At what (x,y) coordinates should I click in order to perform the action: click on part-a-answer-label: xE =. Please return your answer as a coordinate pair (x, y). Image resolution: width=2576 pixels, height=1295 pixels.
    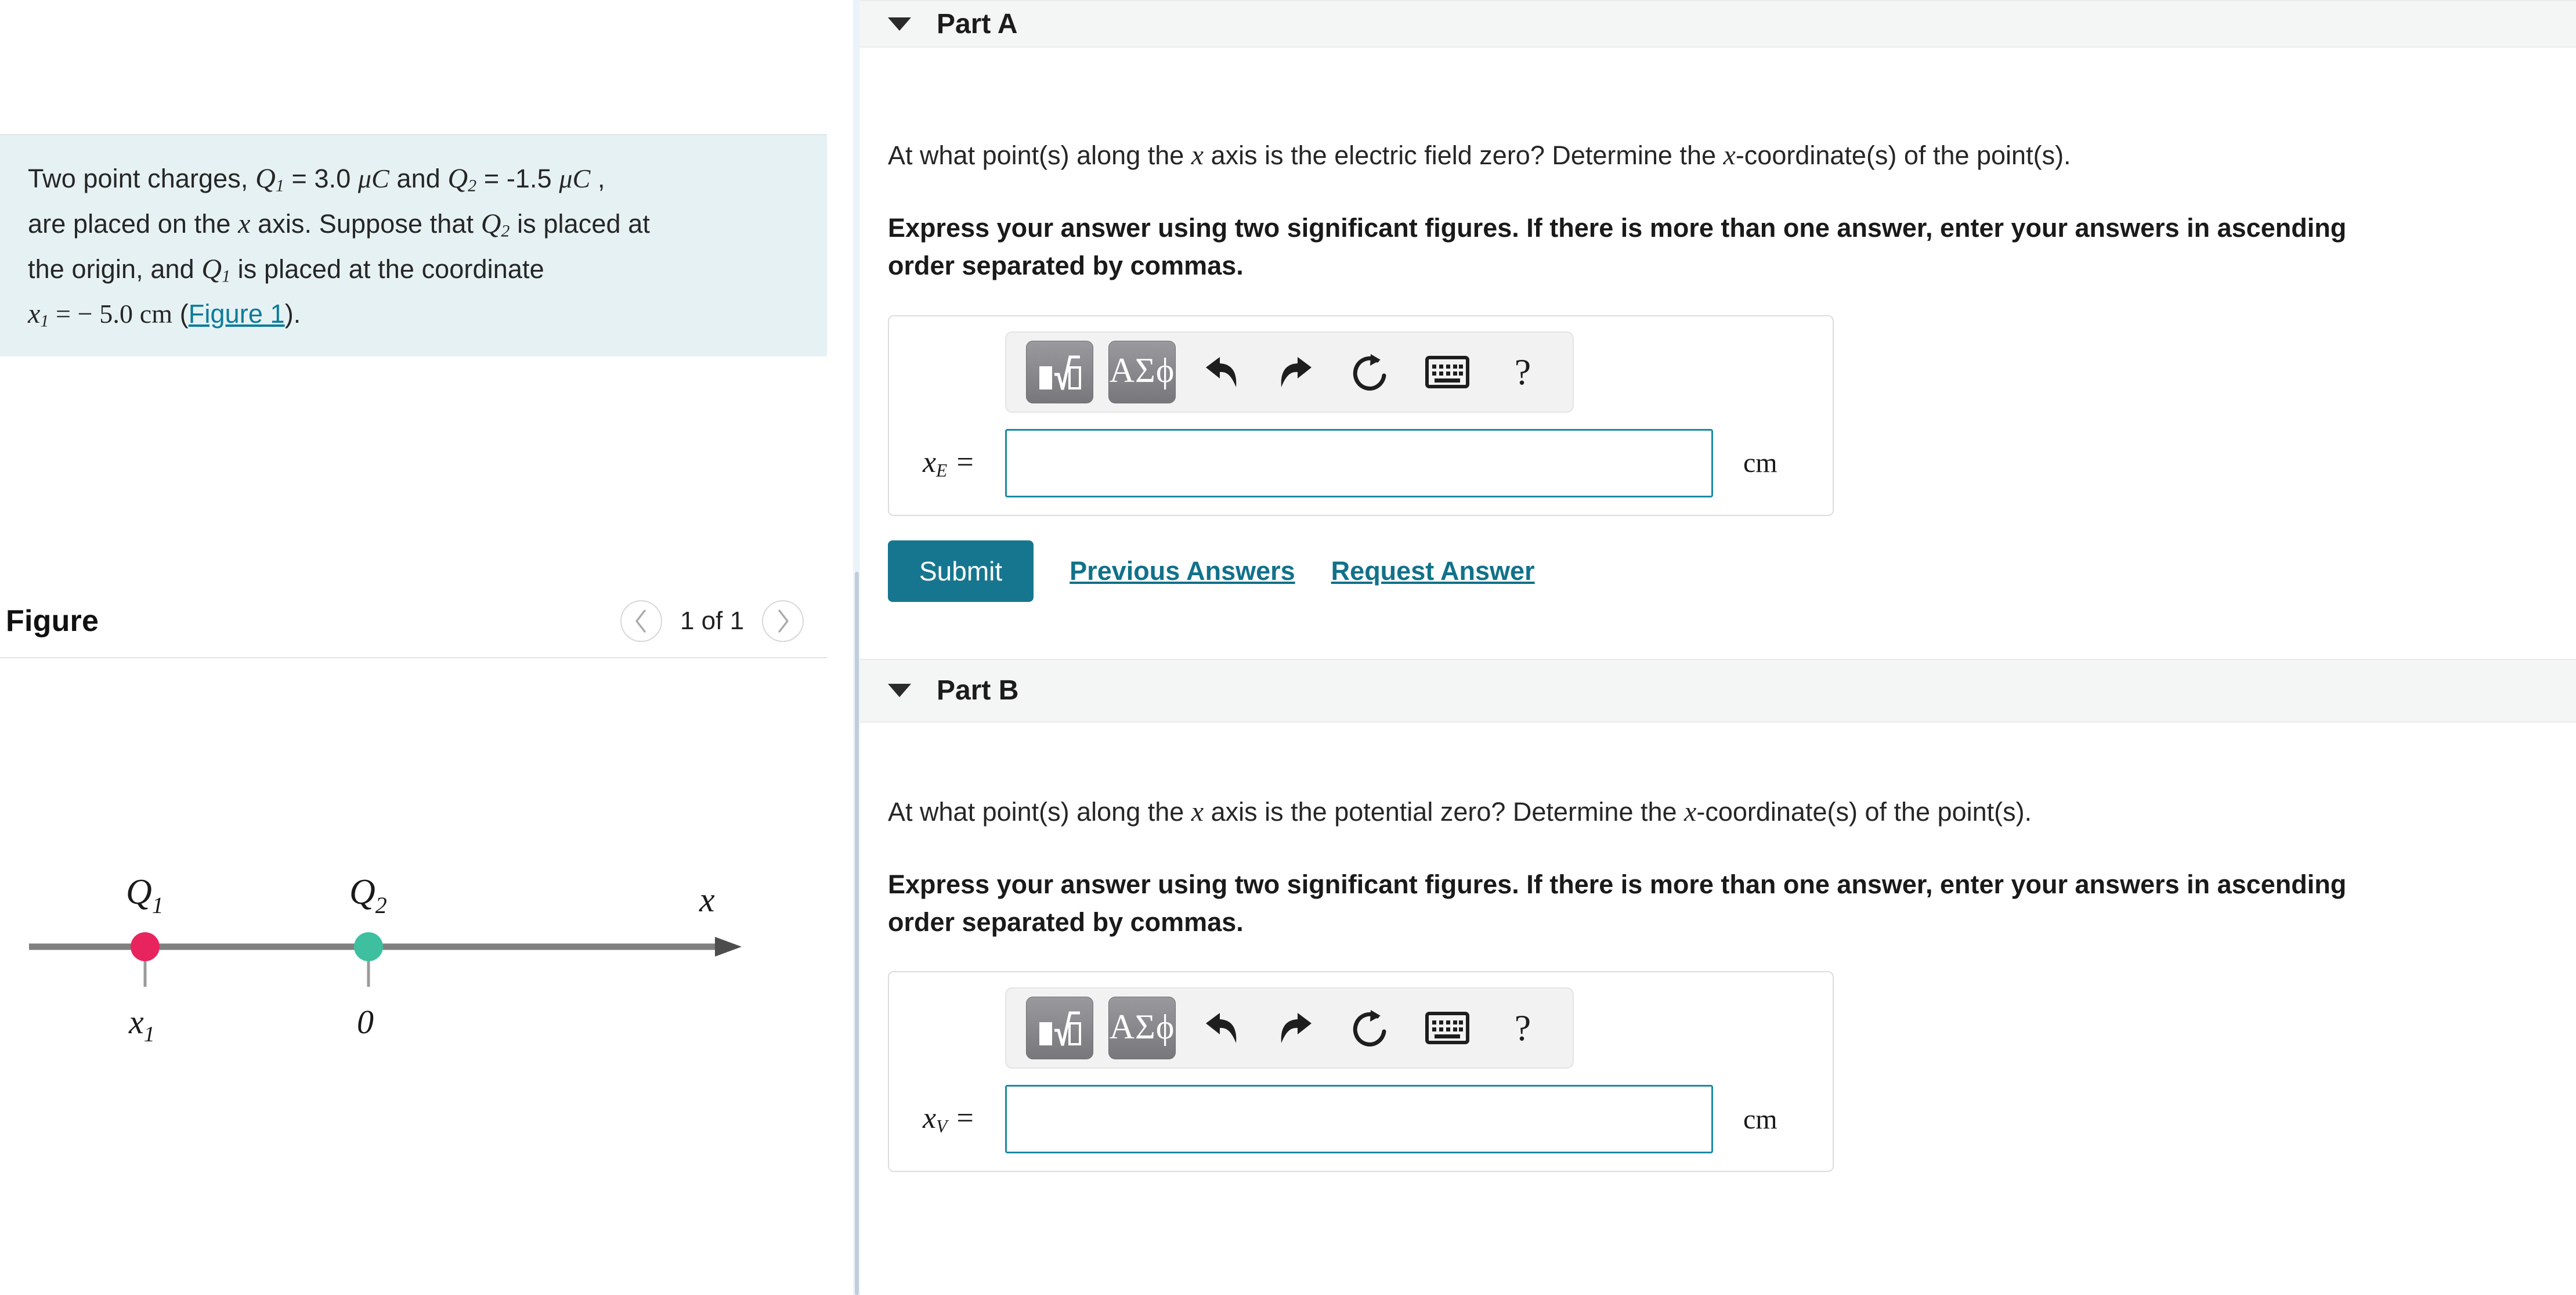
    Looking at the image, I should click on (949, 463).